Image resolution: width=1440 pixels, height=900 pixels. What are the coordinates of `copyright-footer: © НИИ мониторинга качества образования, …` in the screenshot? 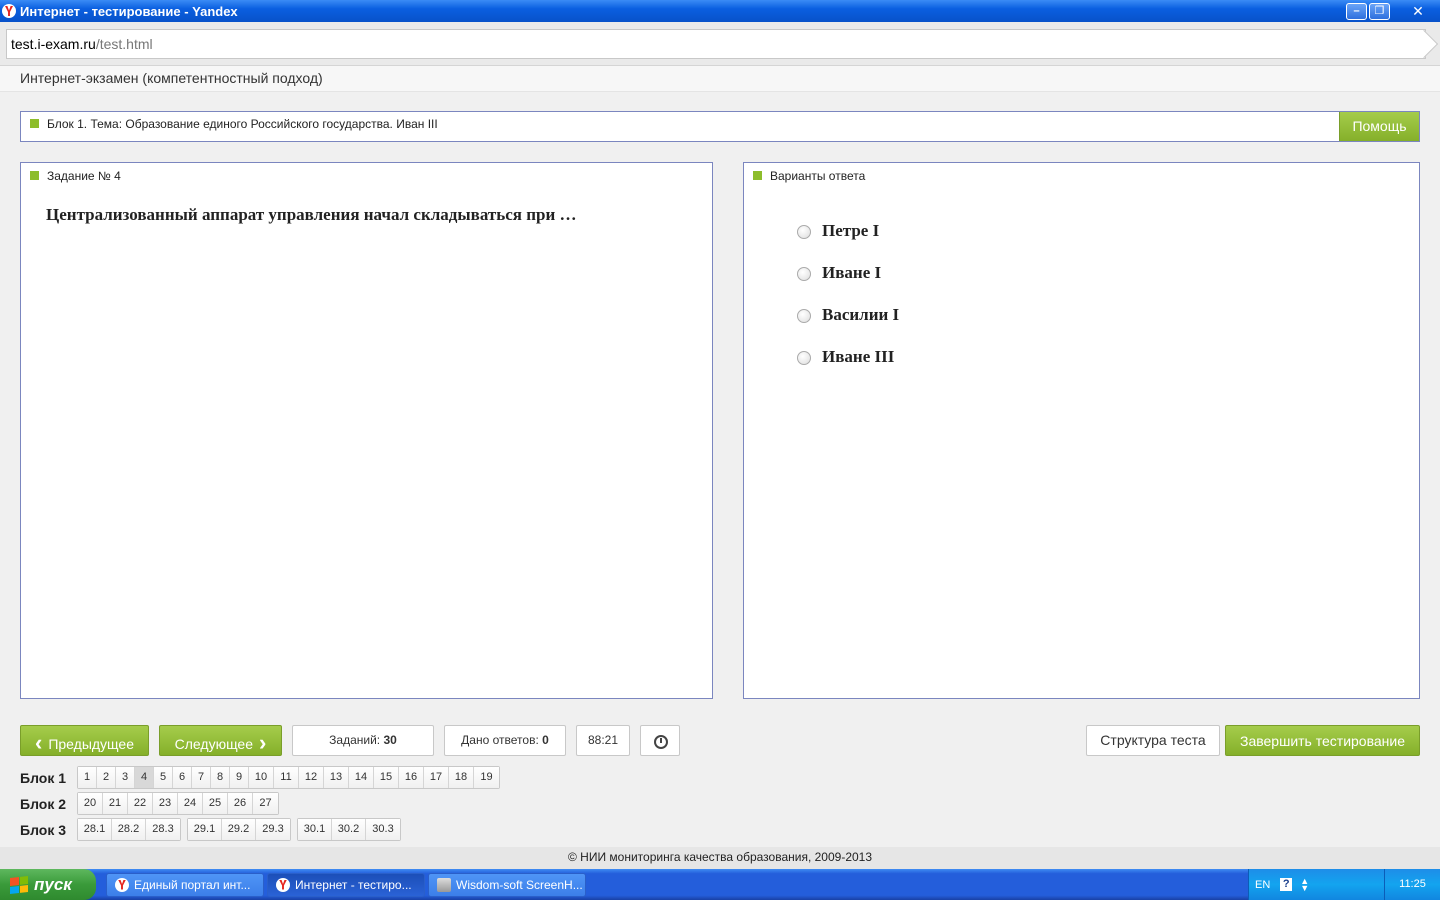 It's located at (720, 858).